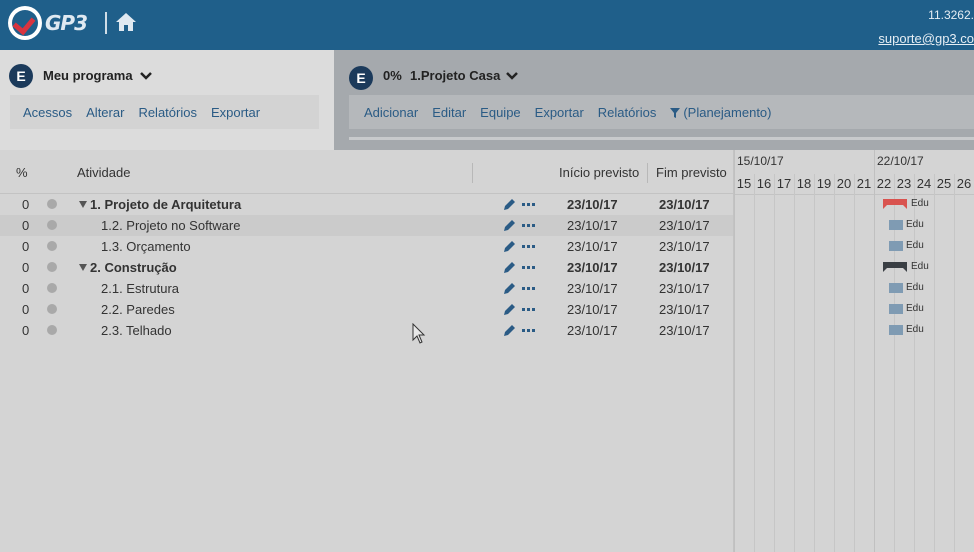 The height and width of the screenshot is (552, 974). What do you see at coordinates (691, 172) in the screenshot?
I see `header-end: Fim previsto` at bounding box center [691, 172].